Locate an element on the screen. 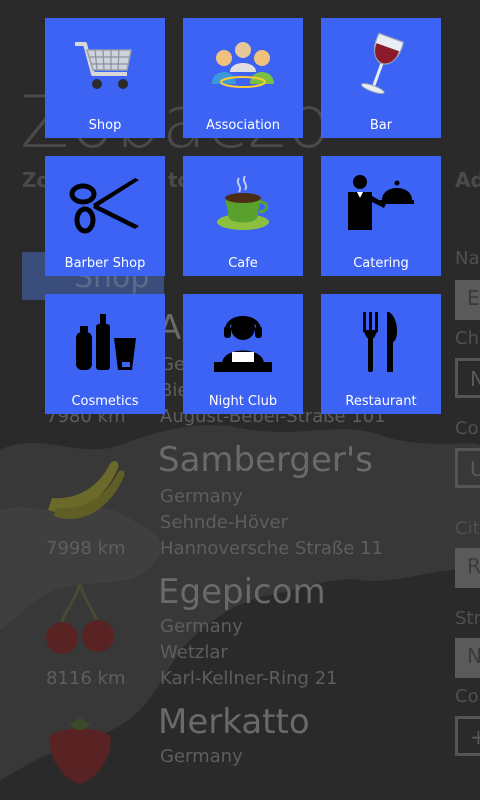  tile-label: Barber Shop is located at coordinates (105, 263).